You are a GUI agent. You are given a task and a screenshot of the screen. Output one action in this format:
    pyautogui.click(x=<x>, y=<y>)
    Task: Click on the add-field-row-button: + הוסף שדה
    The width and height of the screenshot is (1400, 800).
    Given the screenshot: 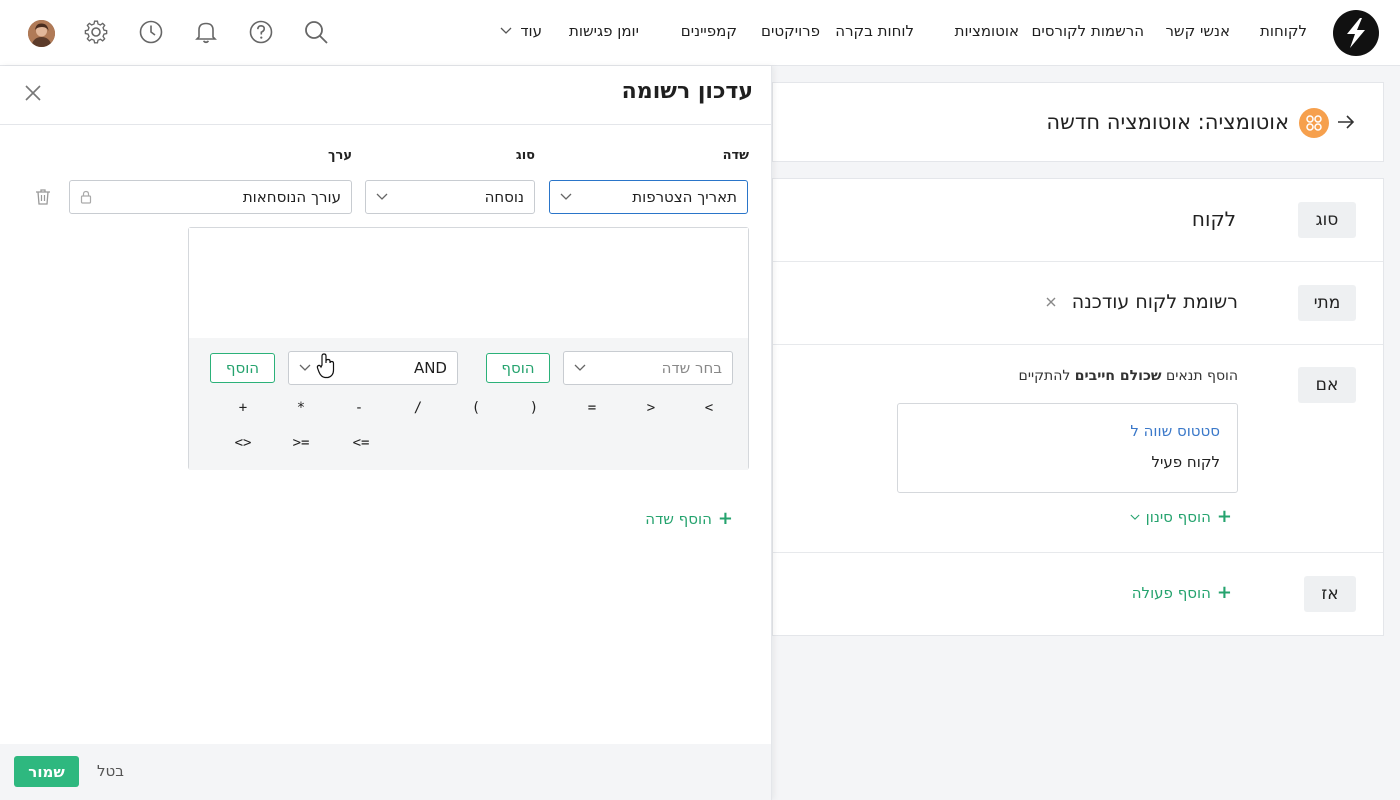 What is the action you would take?
    pyautogui.click(x=689, y=518)
    